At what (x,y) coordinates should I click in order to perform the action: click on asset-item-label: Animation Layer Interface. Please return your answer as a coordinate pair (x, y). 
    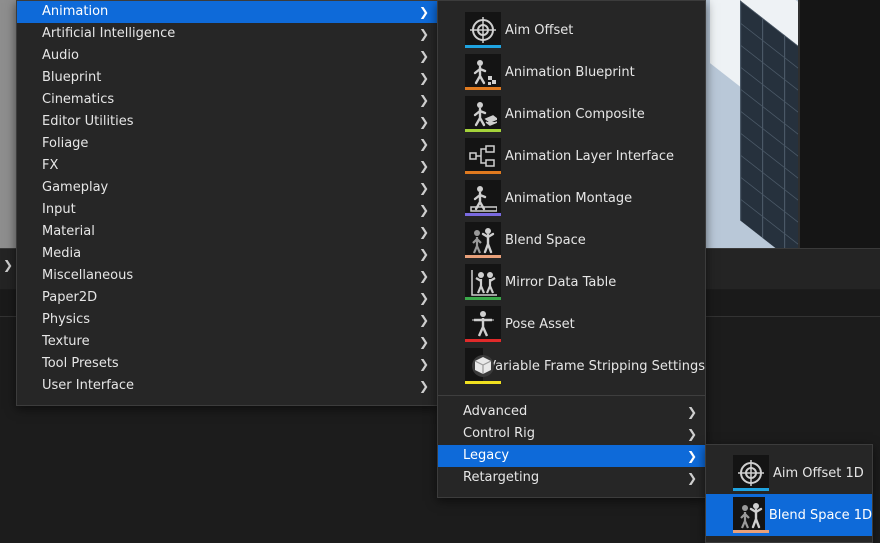
    Looking at the image, I should click on (589, 156).